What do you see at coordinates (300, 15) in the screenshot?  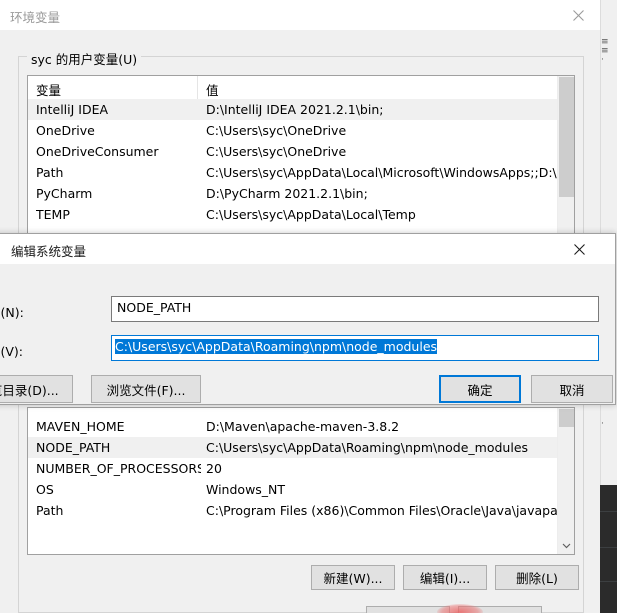 I see `env-window-titlebar: 环境变量` at bounding box center [300, 15].